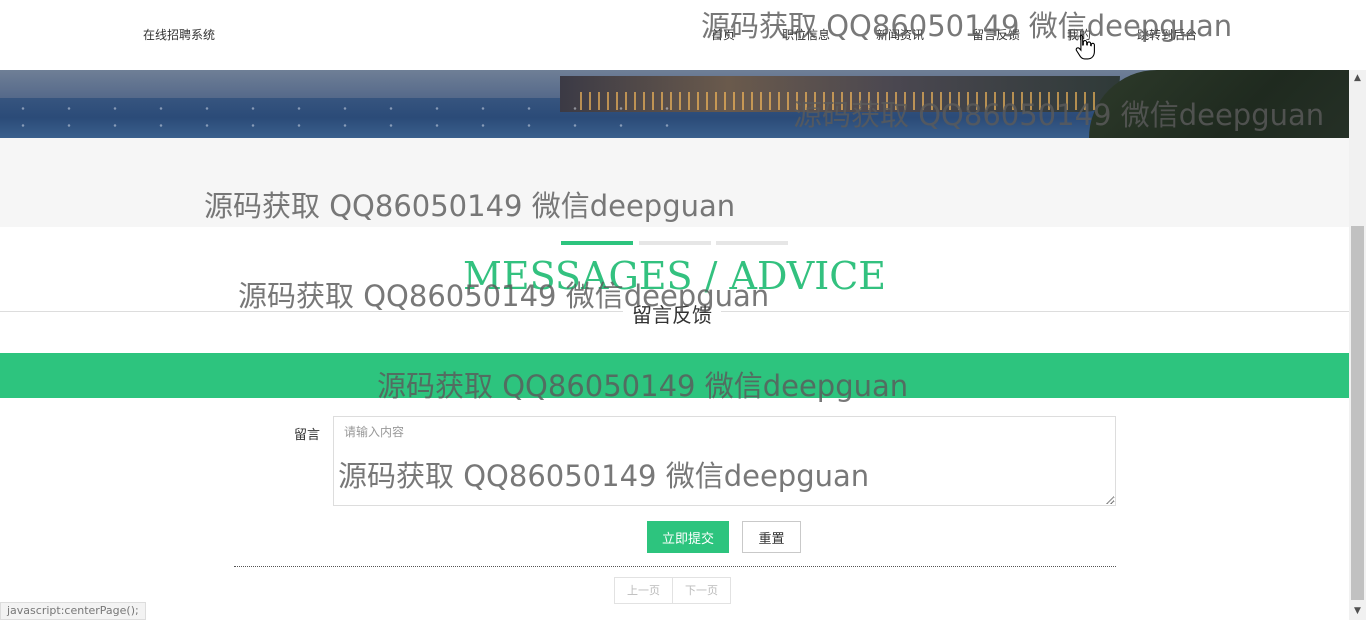 The width and height of the screenshot is (1366, 620). What do you see at coordinates (723, 34) in the screenshot?
I see `nav-item-home: 首页` at bounding box center [723, 34].